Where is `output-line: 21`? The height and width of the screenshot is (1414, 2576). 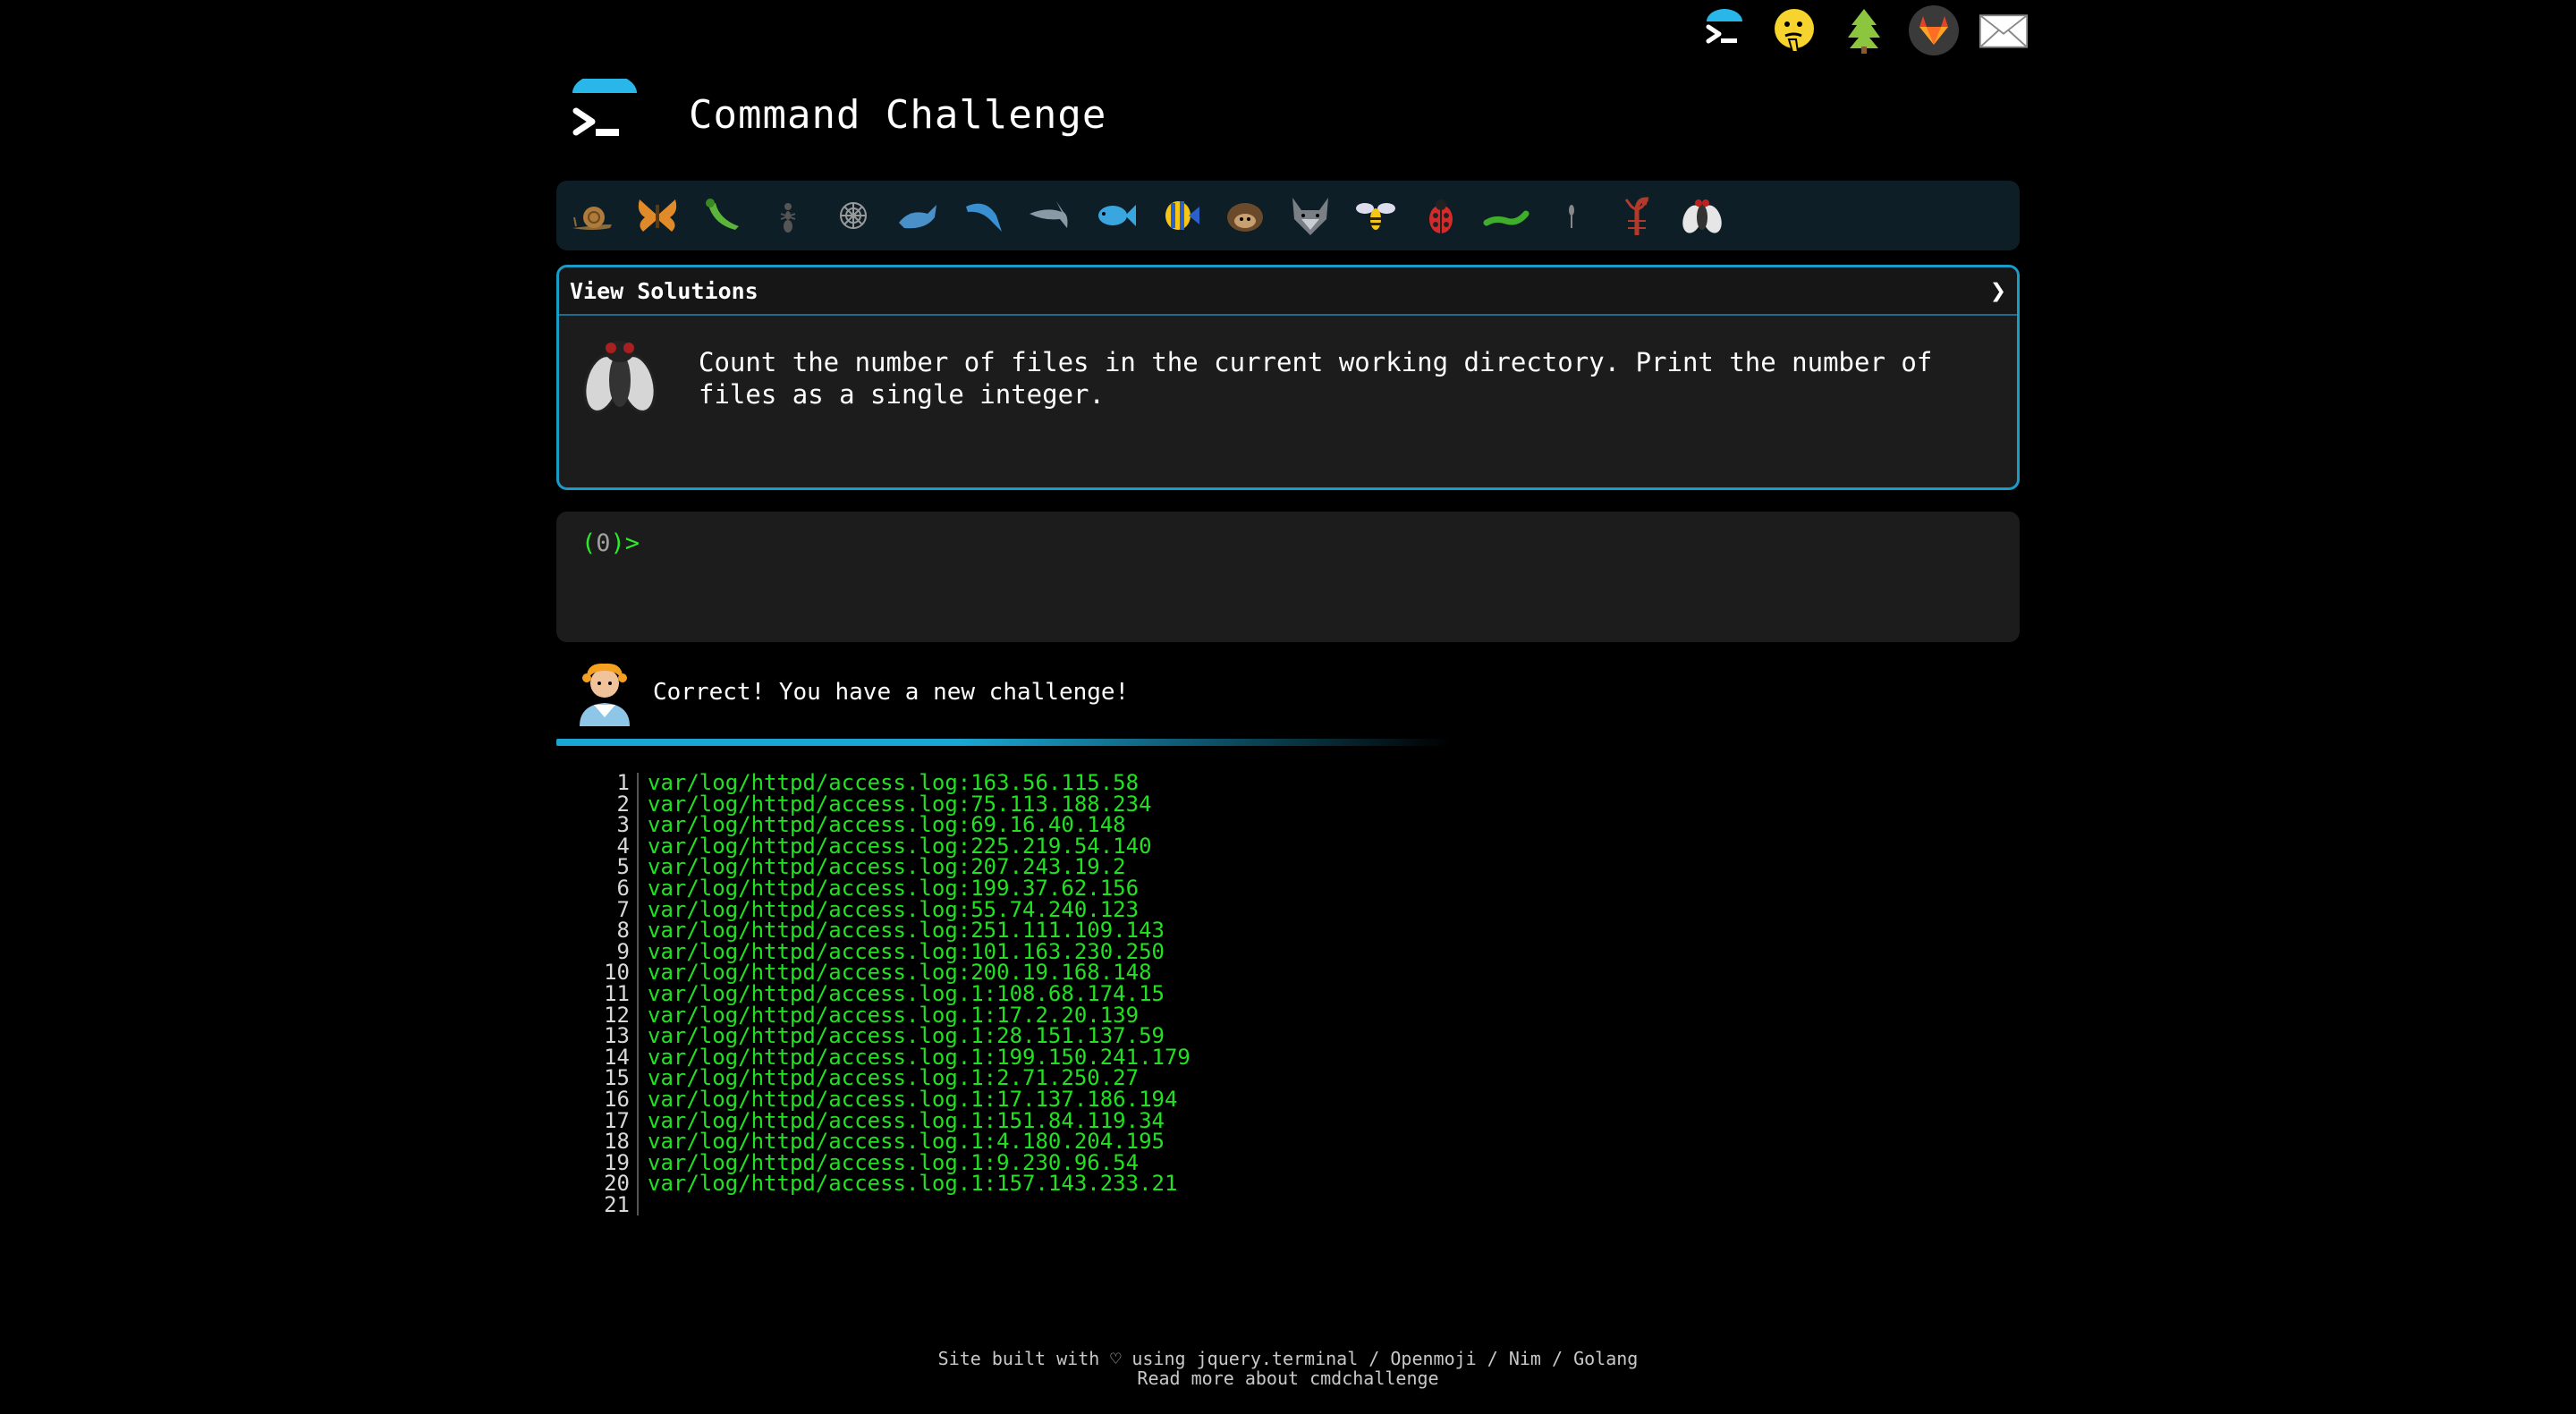 output-line: 21 is located at coordinates (881, 1205).